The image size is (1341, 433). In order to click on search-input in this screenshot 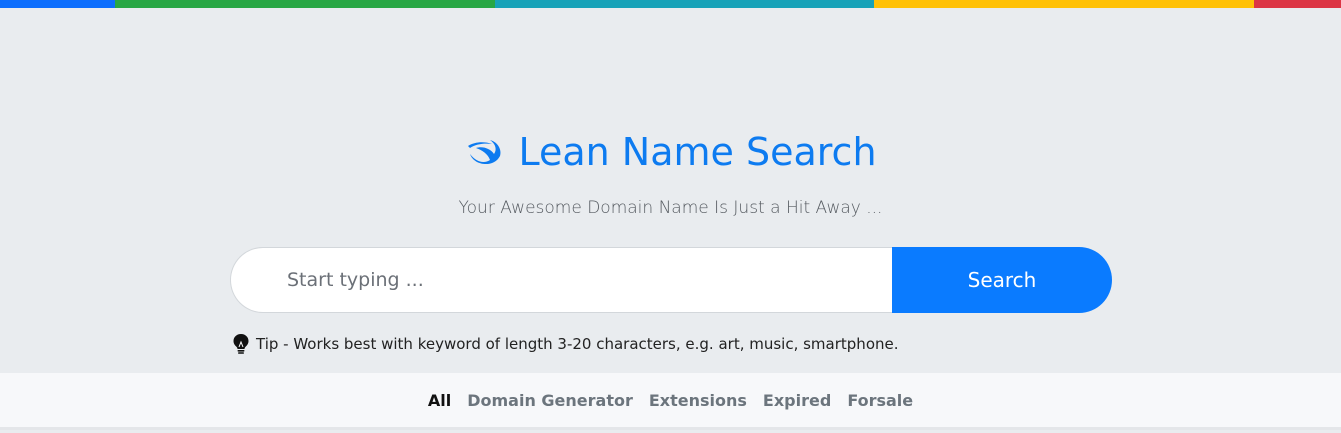, I will do `click(561, 280)`.